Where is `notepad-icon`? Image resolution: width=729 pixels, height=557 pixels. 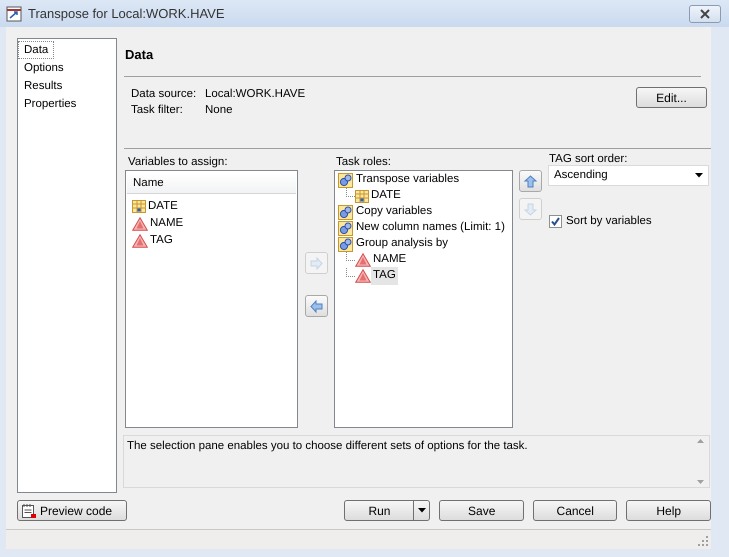 notepad-icon is located at coordinates (29, 510).